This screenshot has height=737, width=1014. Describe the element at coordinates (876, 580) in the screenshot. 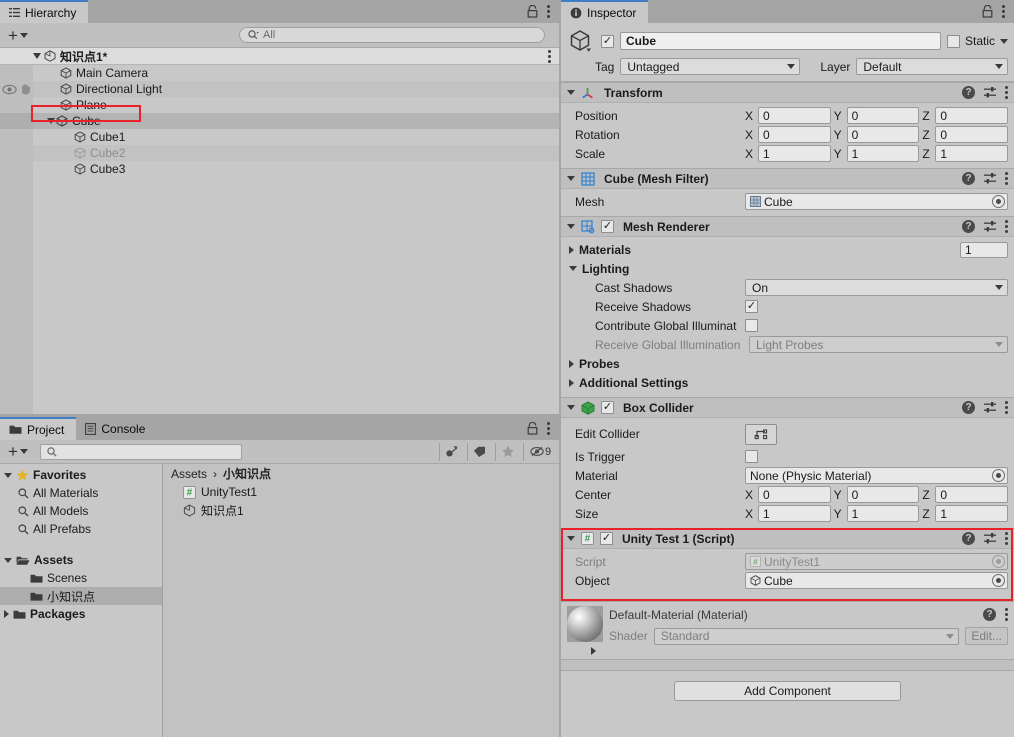

I see `object-reference-field: Cube` at that location.